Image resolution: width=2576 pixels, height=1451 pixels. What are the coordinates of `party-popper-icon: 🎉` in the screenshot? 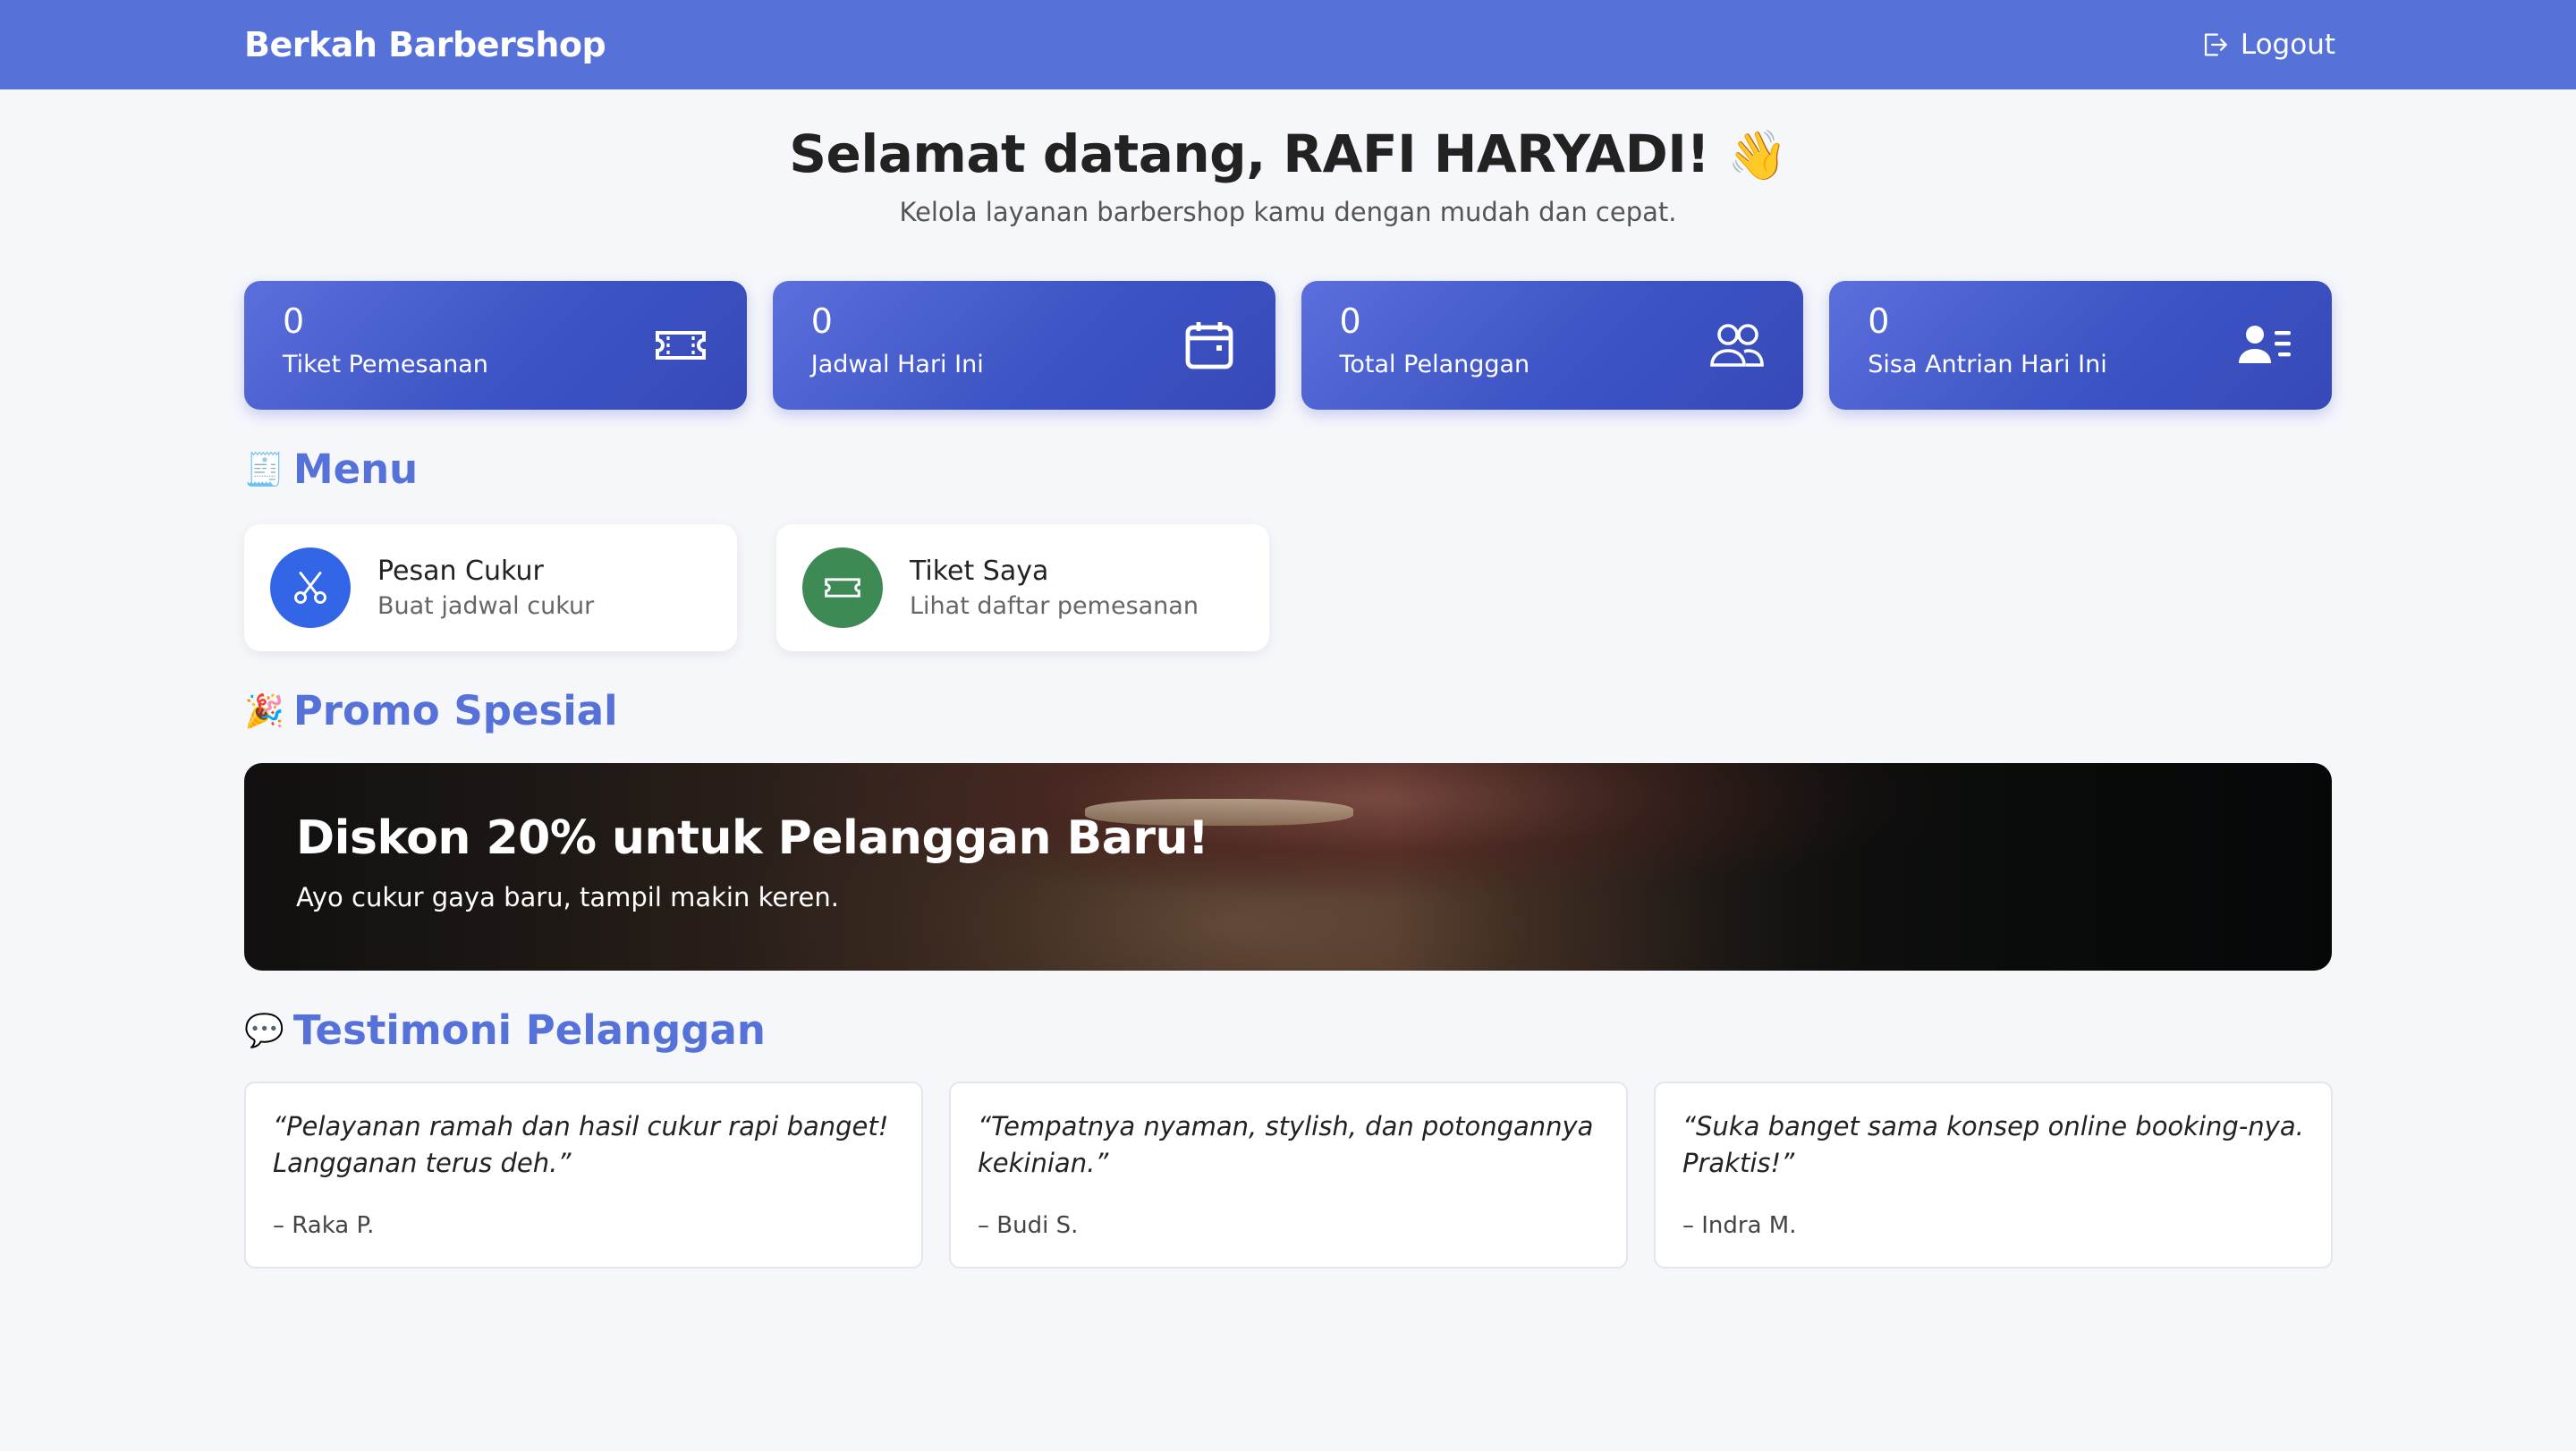 It's located at (264, 711).